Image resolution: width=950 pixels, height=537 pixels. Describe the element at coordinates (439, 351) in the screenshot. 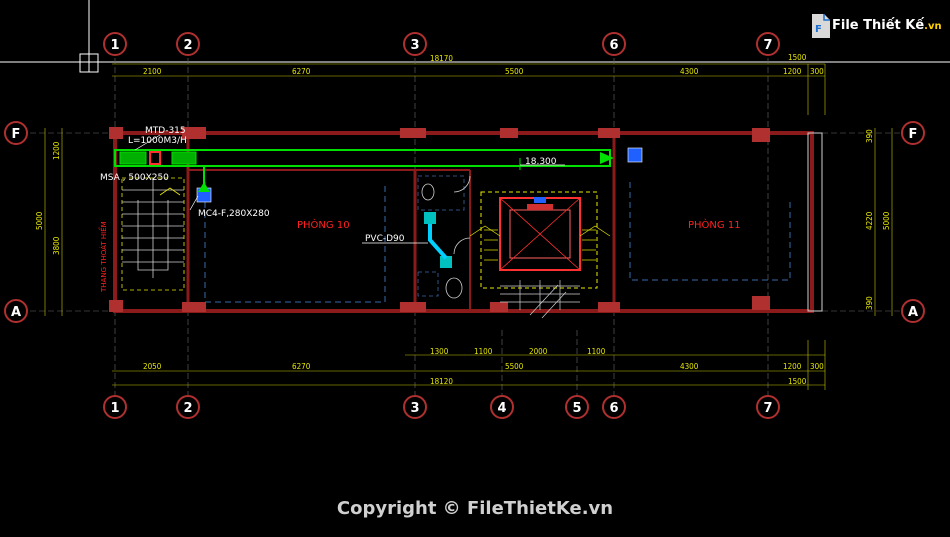

I see `dim-bottom-seg1: 1300` at that location.